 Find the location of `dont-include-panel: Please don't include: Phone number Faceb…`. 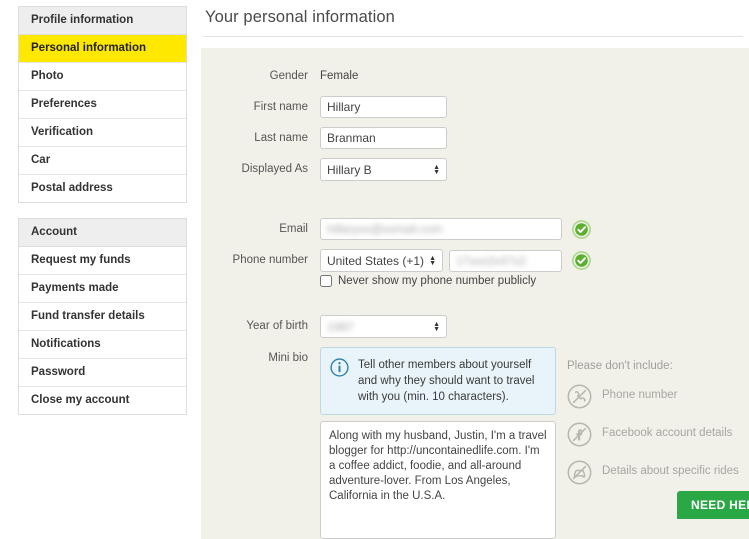

dont-include-panel: Please don't include: Phone number Faceb… is located at coordinates (655, 429).